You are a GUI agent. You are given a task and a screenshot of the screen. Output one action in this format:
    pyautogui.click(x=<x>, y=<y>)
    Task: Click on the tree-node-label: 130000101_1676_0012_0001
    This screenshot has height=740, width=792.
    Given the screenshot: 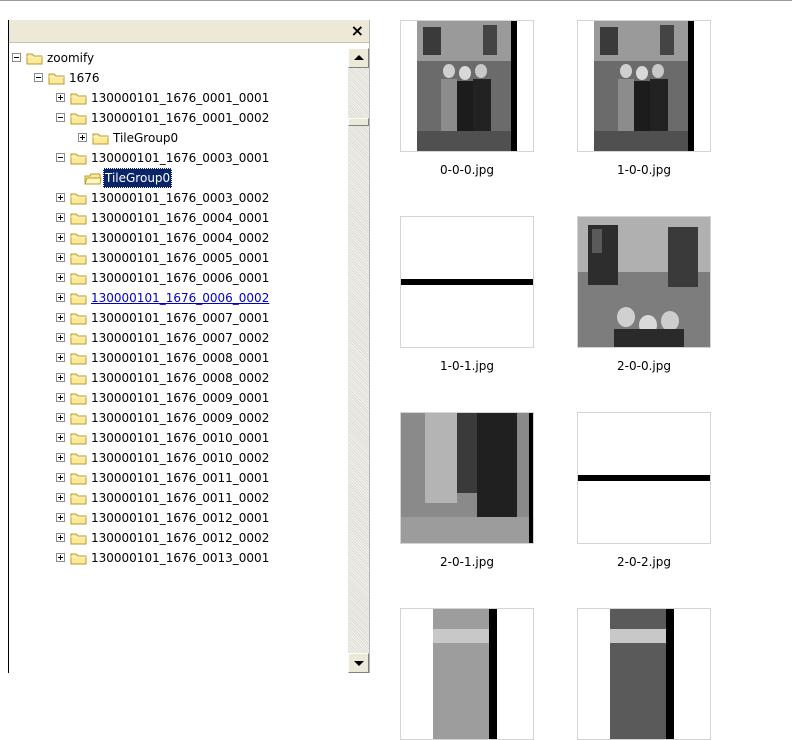 What is the action you would take?
    pyautogui.click(x=180, y=518)
    